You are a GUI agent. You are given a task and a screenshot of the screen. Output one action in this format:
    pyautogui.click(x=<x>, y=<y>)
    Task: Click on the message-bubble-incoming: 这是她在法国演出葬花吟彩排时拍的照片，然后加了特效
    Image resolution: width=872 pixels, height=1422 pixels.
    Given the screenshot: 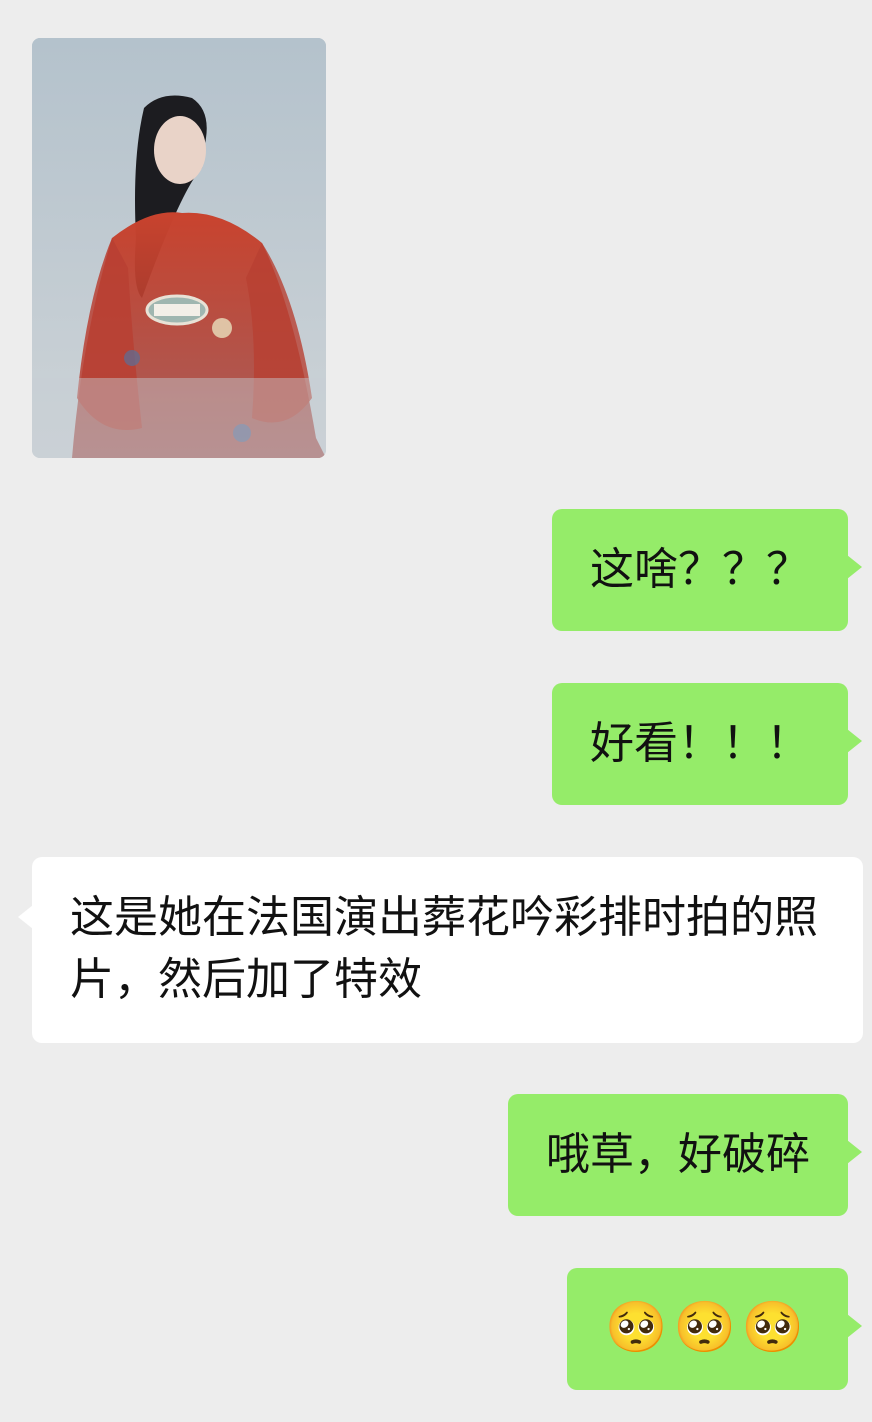 What is the action you would take?
    pyautogui.click(x=440, y=950)
    